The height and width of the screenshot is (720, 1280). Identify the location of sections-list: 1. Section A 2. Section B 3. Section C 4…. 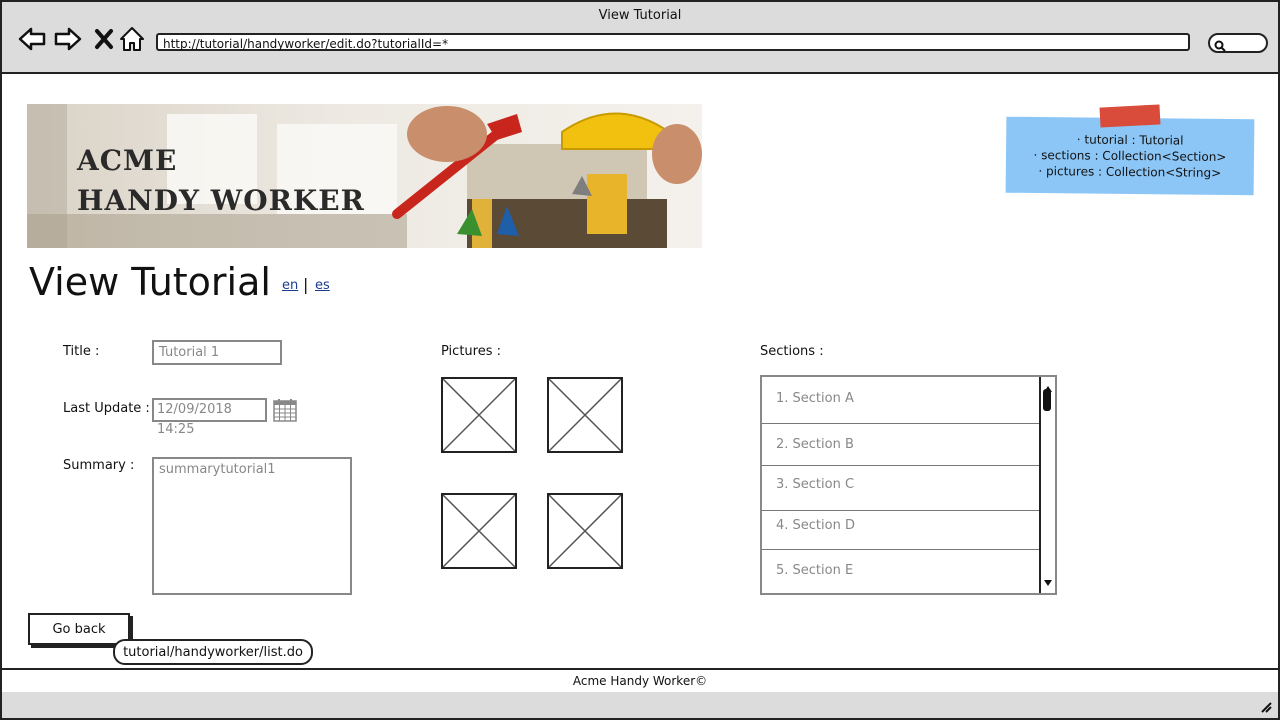
(908, 485).